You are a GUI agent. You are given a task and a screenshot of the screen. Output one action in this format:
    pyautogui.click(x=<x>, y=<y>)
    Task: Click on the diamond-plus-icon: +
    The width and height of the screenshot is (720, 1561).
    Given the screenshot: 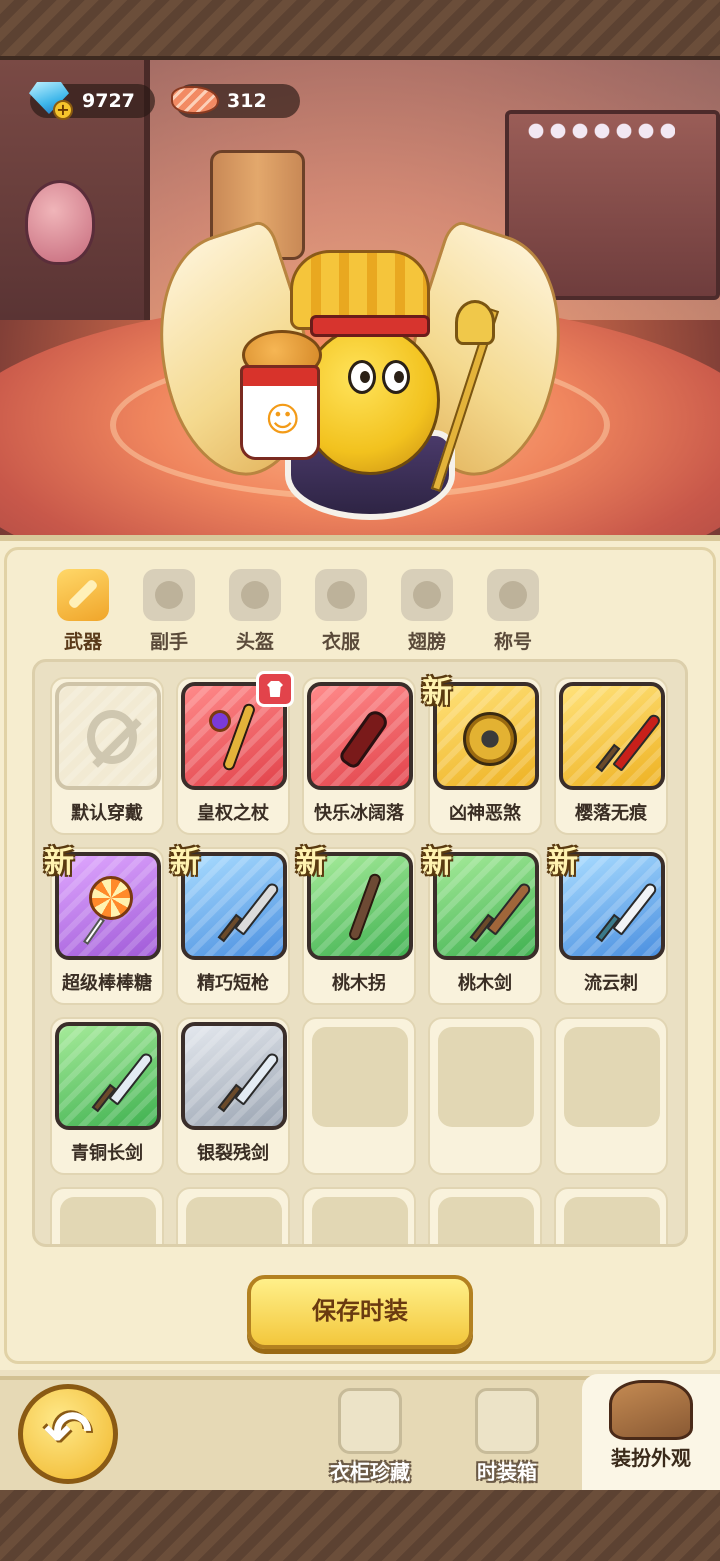 What is the action you would take?
    pyautogui.click(x=50, y=100)
    